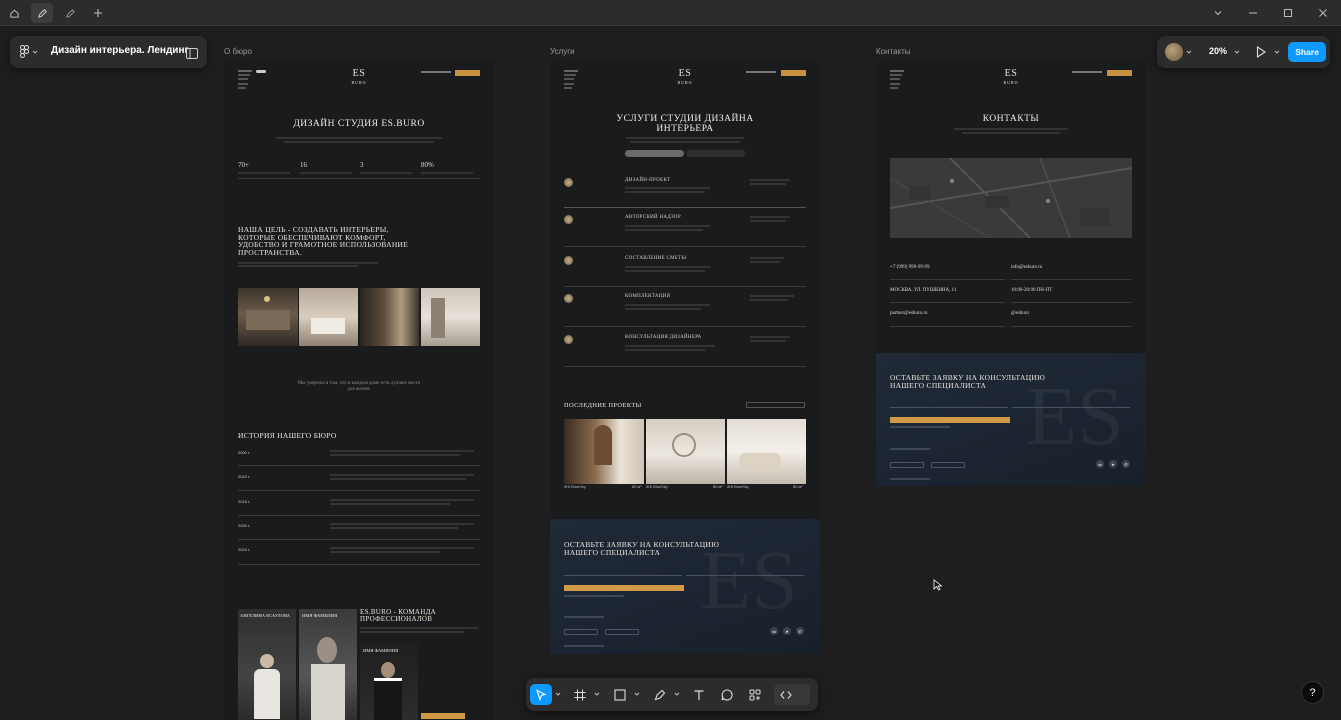 The image size is (1341, 720). What do you see at coordinates (580, 694) in the screenshot?
I see `frame-tool-icon` at bounding box center [580, 694].